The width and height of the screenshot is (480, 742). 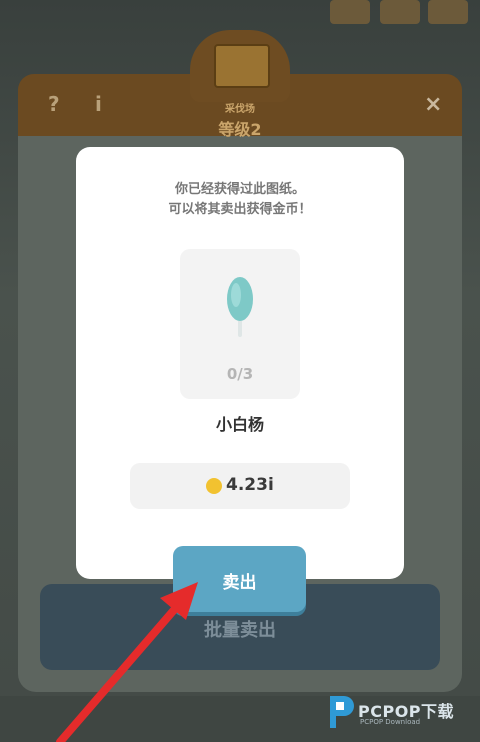 What do you see at coordinates (342, 712) in the screenshot?
I see `pcpop-logo-icon` at bounding box center [342, 712].